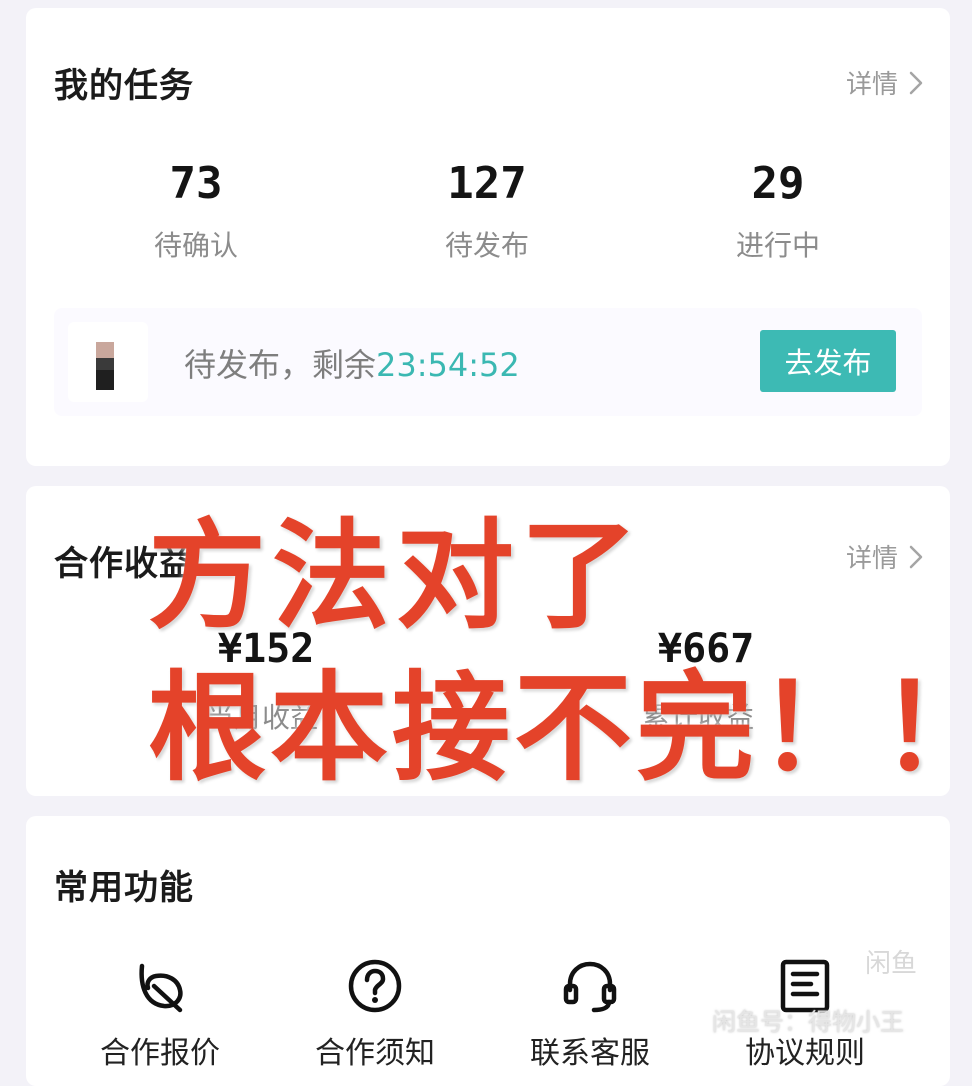 The height and width of the screenshot is (1086, 972). Describe the element at coordinates (196, 183) in the screenshot. I see `stat-value: 73` at that location.